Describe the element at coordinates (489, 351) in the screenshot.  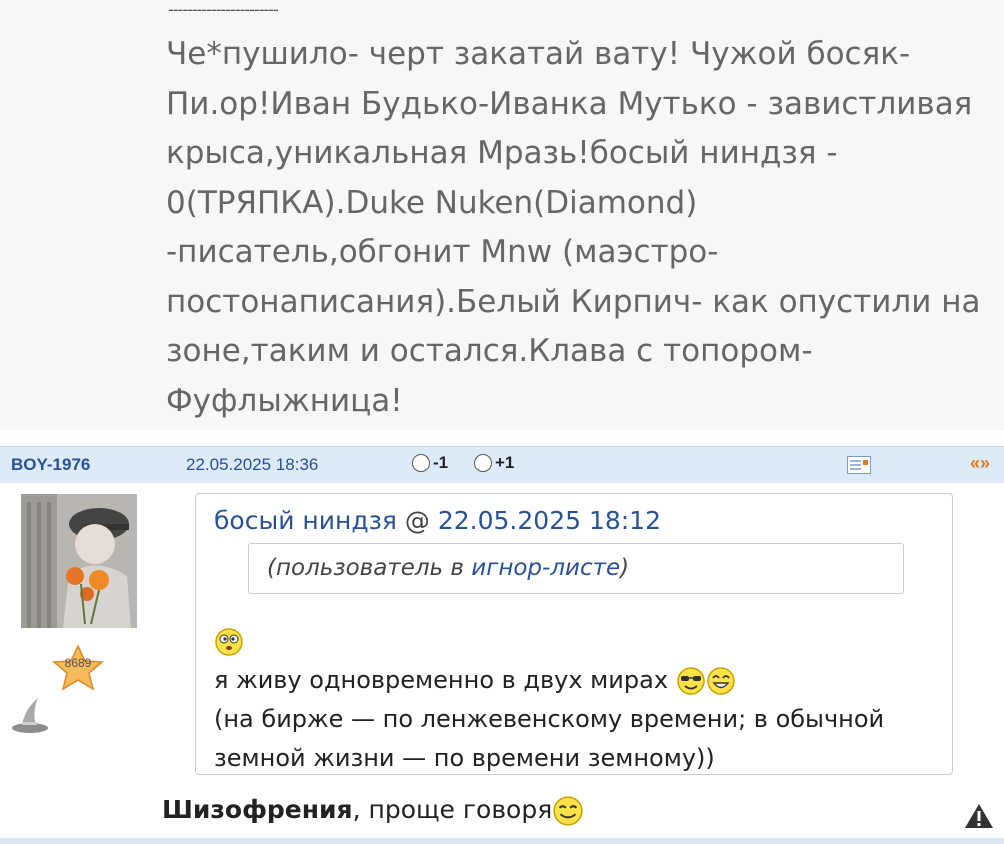
I see `previous-post-line: зоне,таким и остался.Клава с топором-` at that location.